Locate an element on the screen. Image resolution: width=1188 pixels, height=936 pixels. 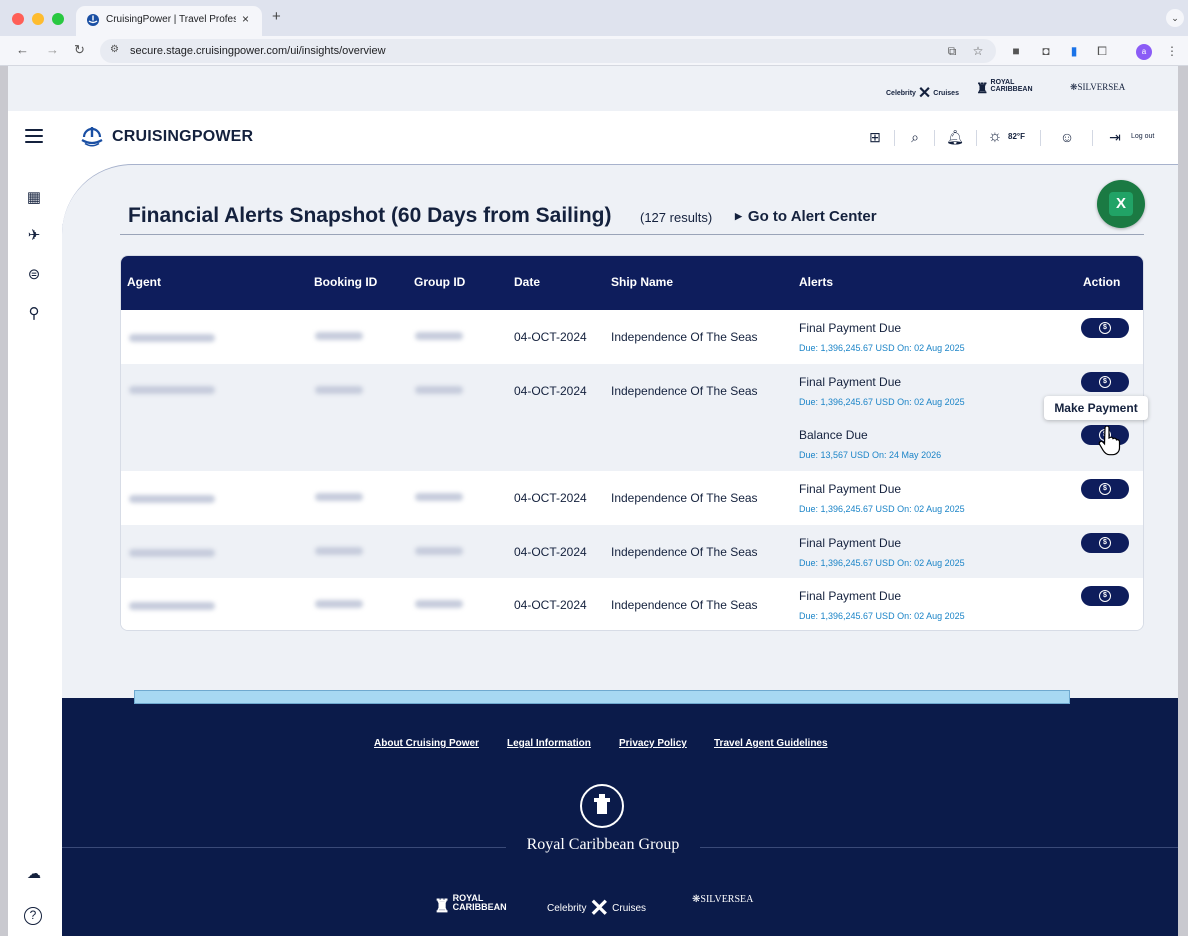
go-to-alert-center-link: ▶ Go to Alert Center is located at coordinates (806, 216).